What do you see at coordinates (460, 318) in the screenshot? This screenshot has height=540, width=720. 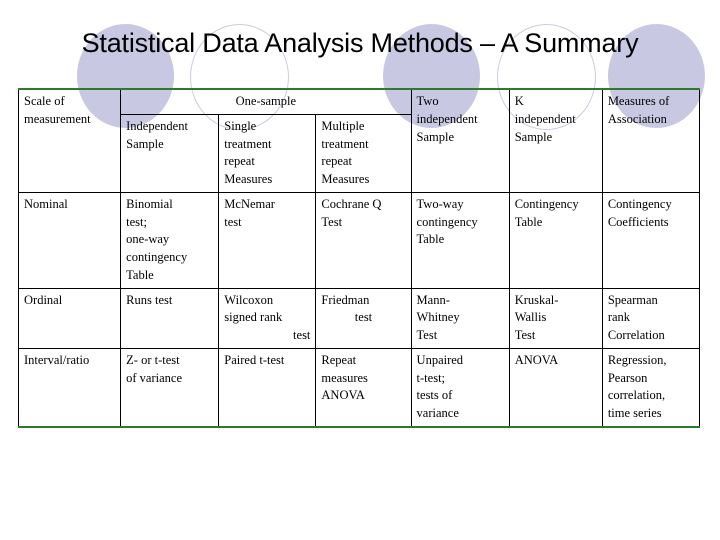 I see `cell-ordinal-two-independent: Mann- Whitney Test` at bounding box center [460, 318].